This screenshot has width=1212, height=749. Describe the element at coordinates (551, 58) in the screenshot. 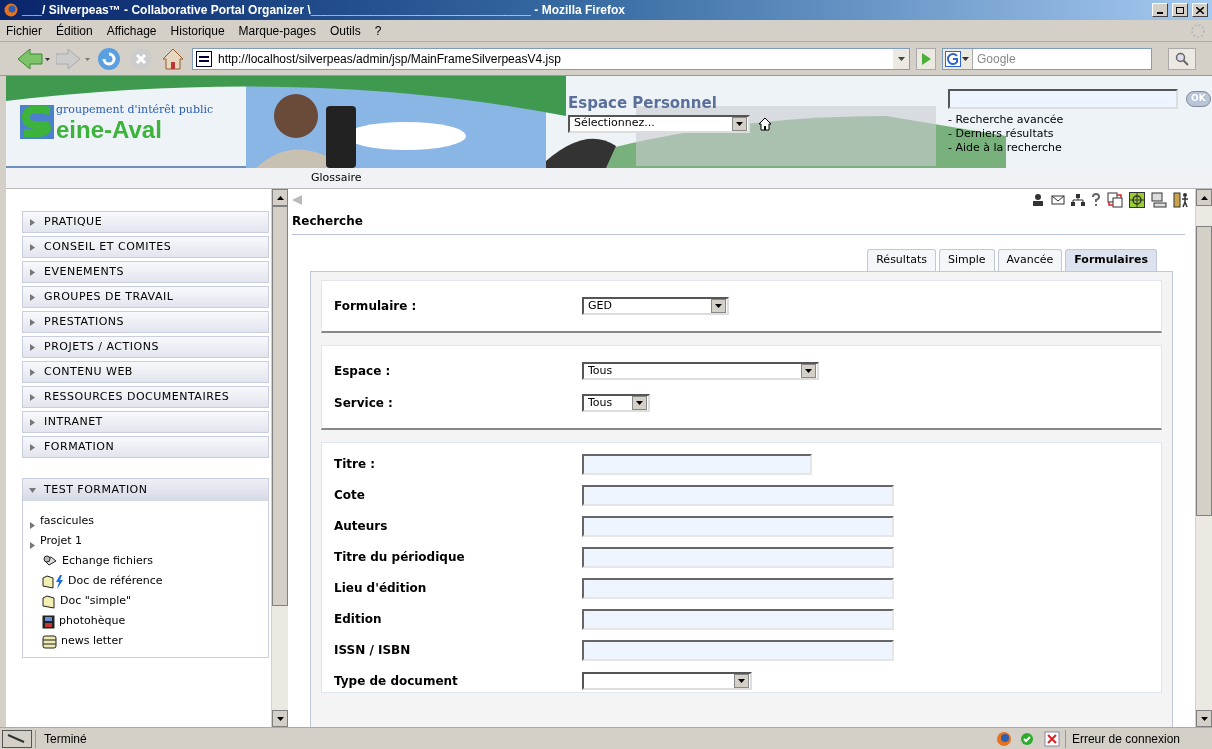

I see `address-field: http://localhost/silverpeas/admin/jsp/MainFrameSilverpeasV4.jsp` at that location.